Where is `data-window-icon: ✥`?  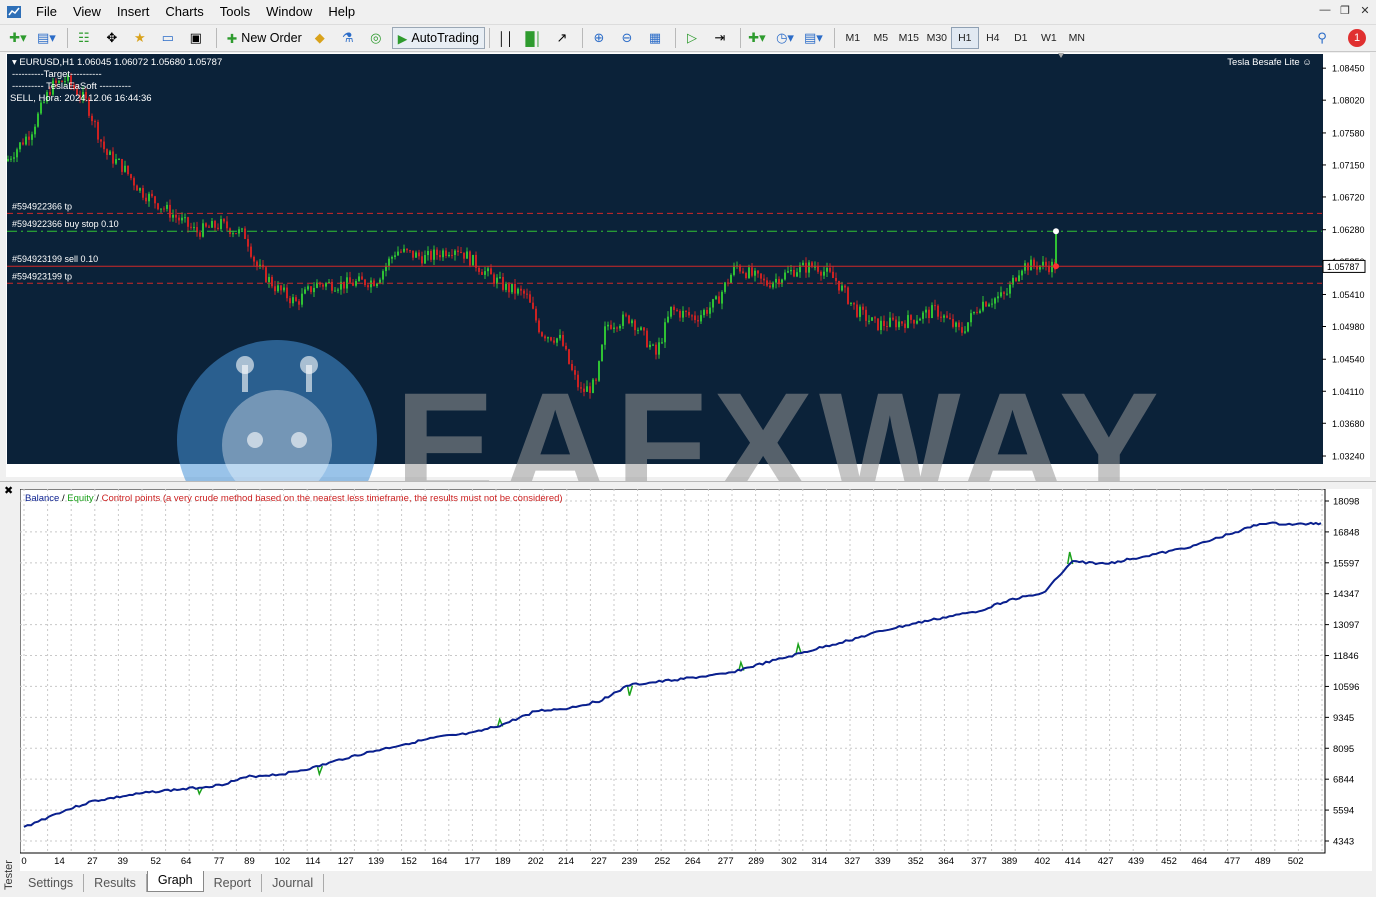 data-window-icon: ✥ is located at coordinates (112, 38).